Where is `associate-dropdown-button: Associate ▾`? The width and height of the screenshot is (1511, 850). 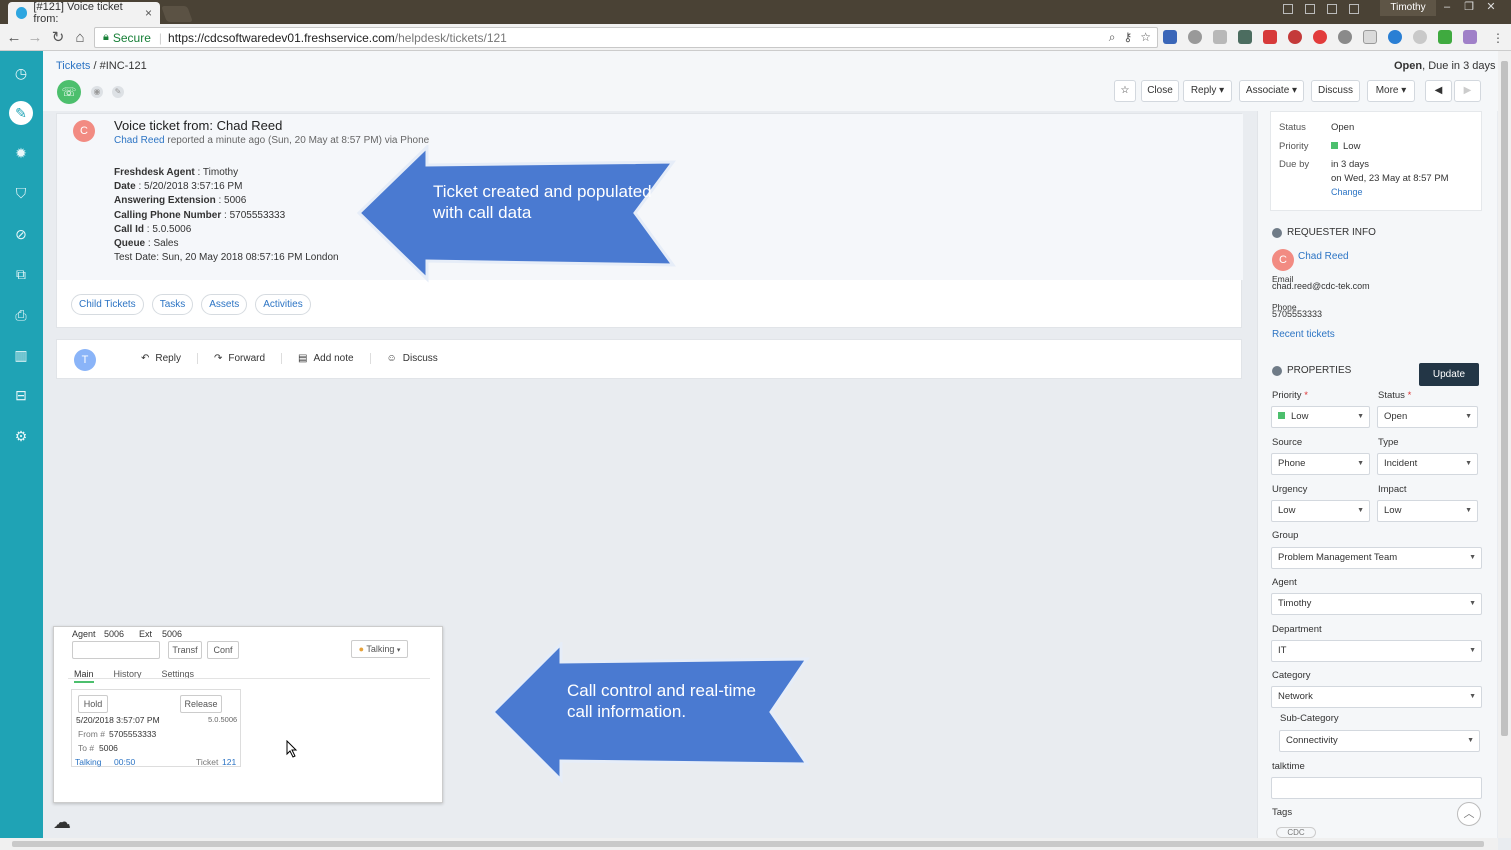
associate-dropdown-button: Associate ▾ is located at coordinates (1271, 91).